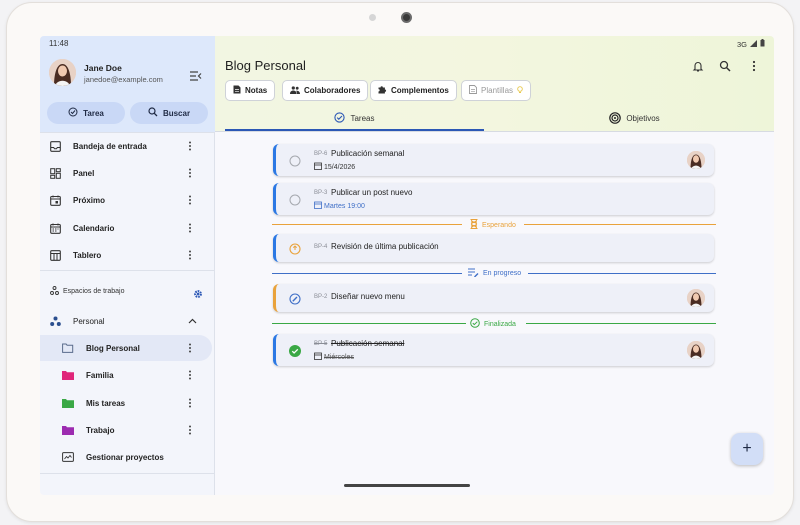 This screenshot has height=525, width=800. I want to click on workspace-label: Personal, so click(89, 321).